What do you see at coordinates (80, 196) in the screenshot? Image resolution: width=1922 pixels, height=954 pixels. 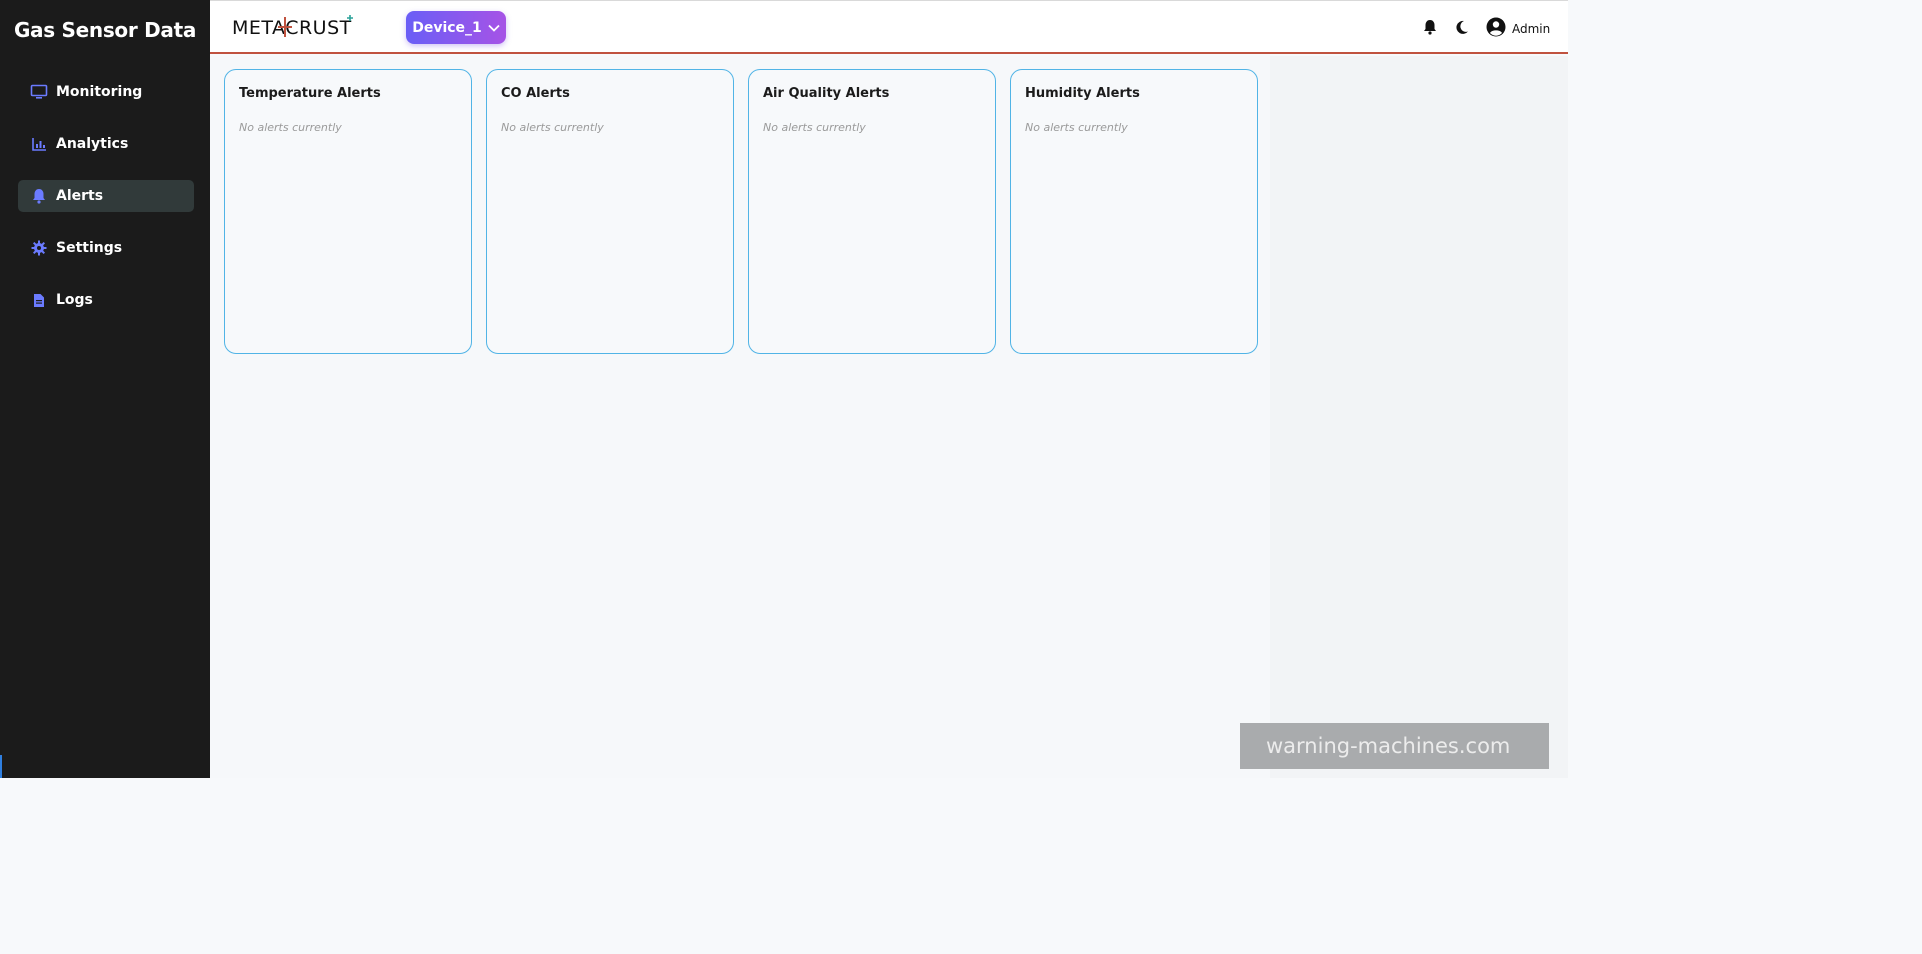 I see `sidebar-item-label: Alerts` at bounding box center [80, 196].